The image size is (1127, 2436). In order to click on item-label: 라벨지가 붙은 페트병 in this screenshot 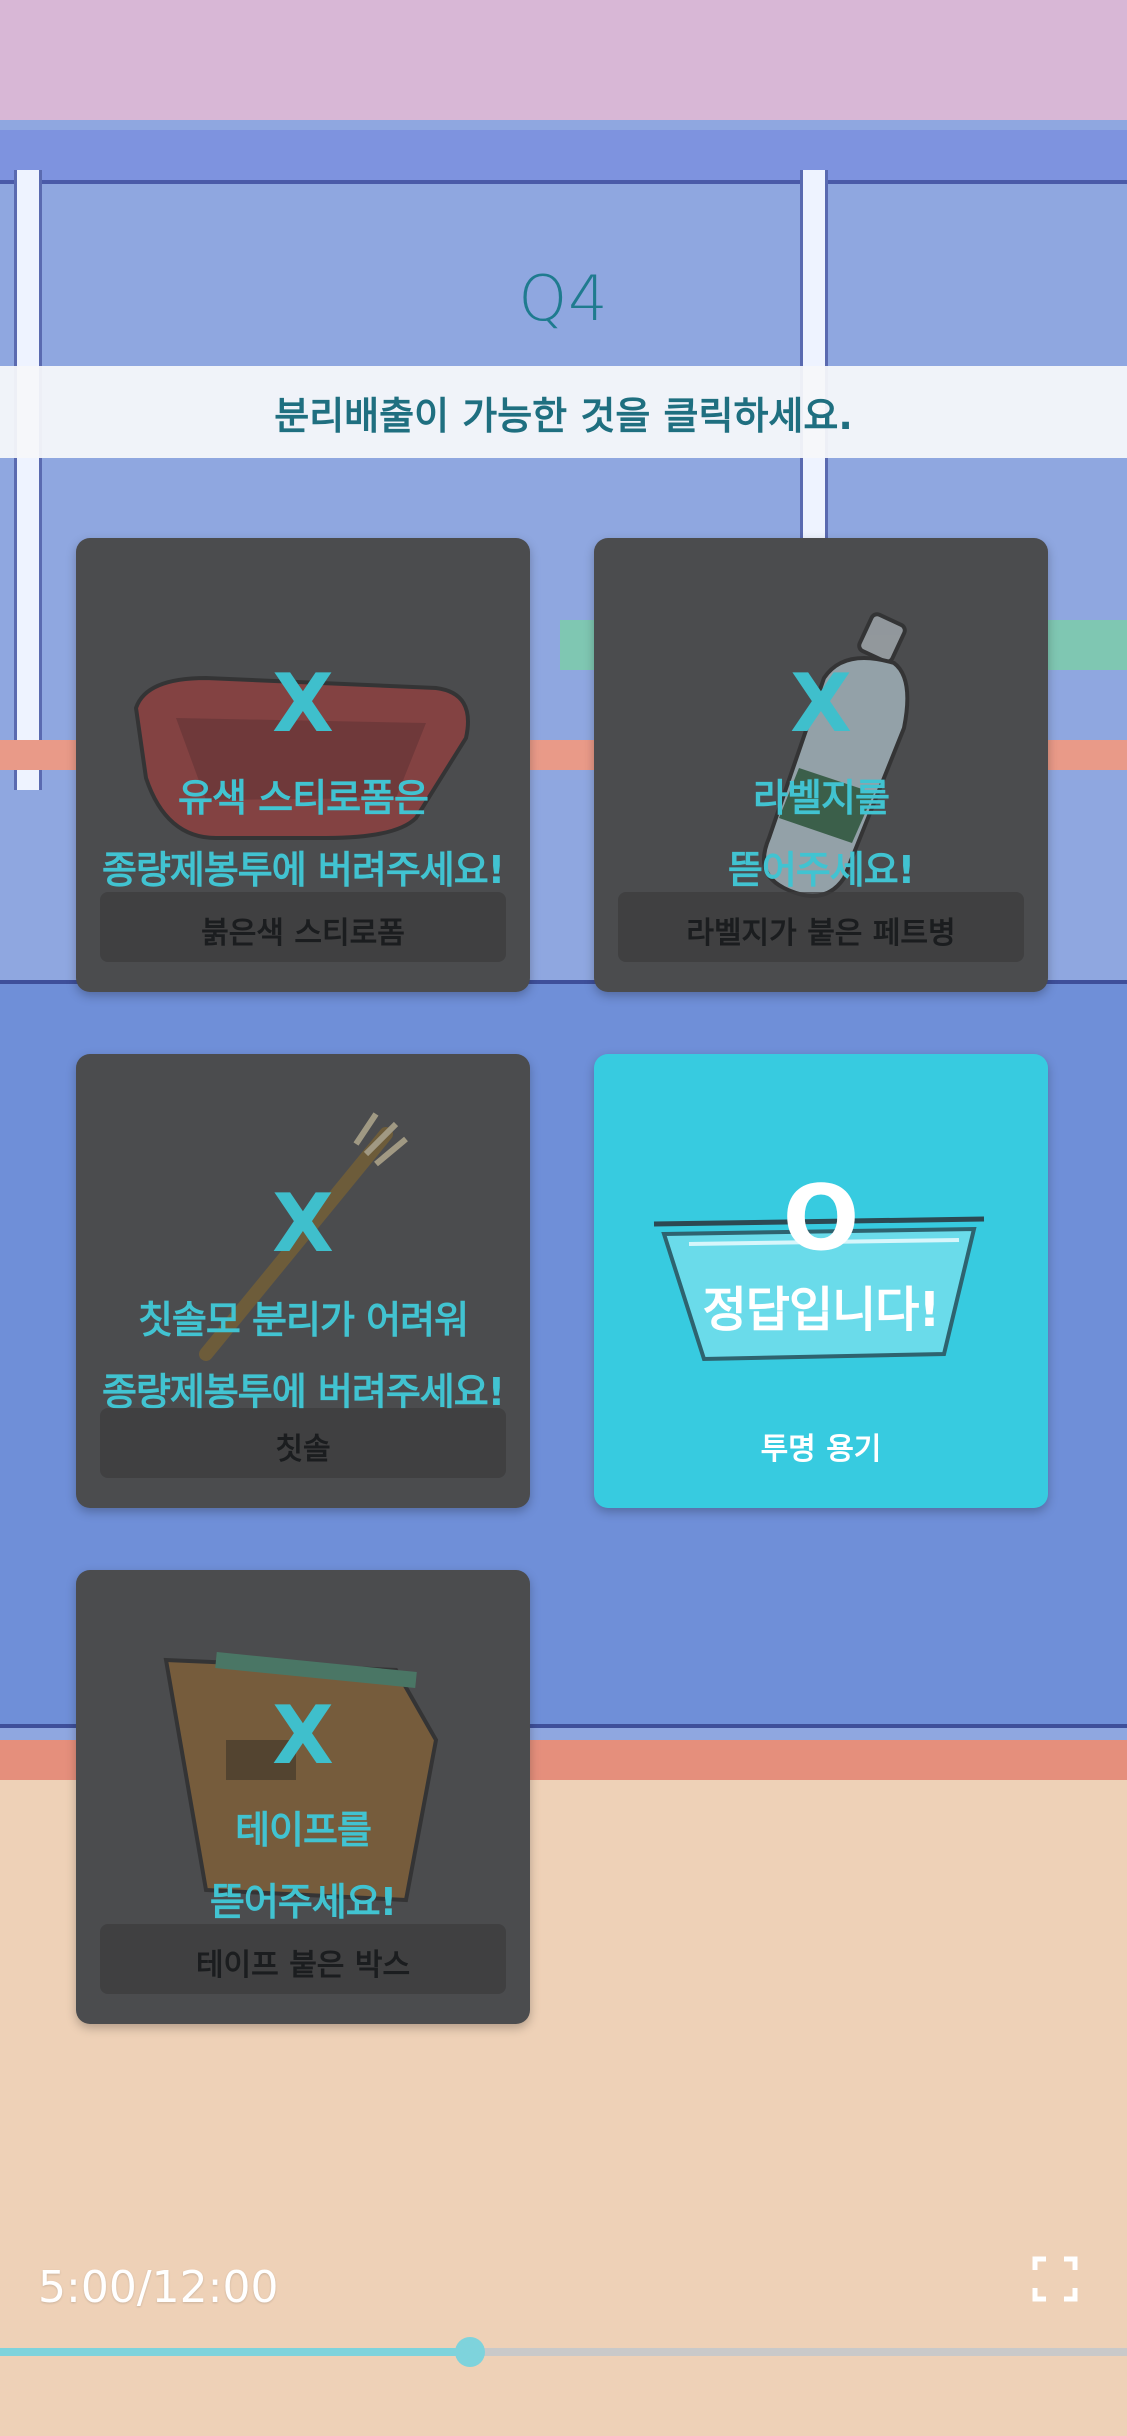, I will do `click(821, 933)`.